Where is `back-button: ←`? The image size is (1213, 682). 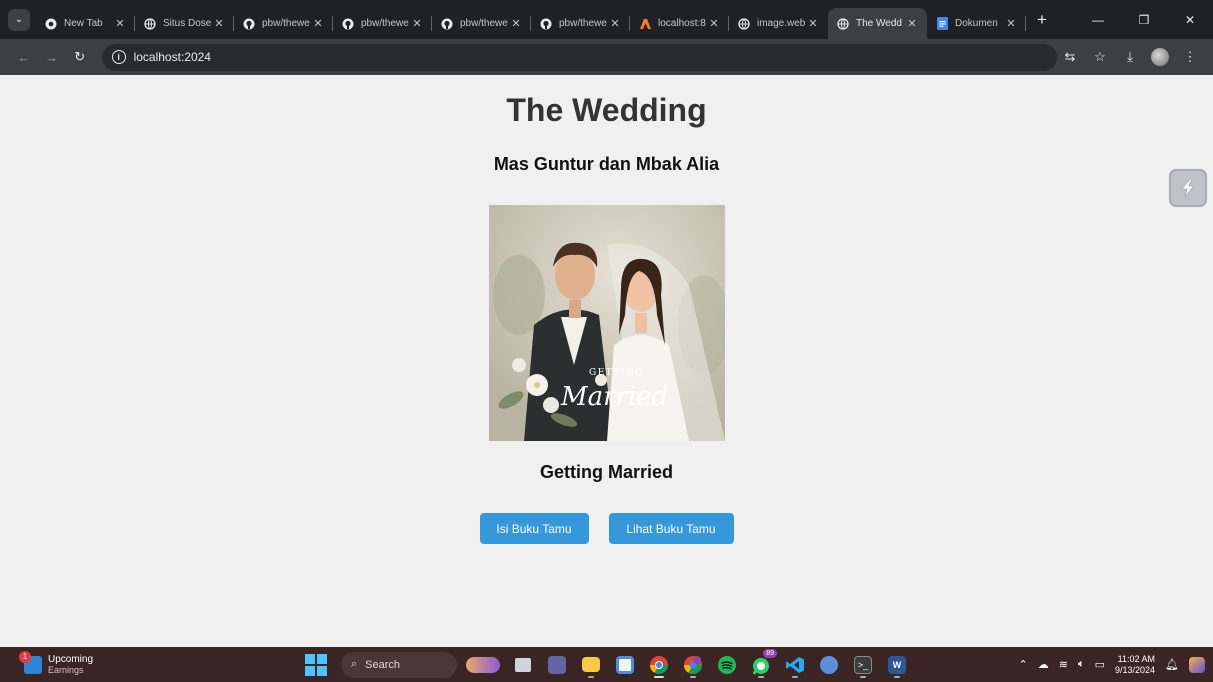
back-button: ← is located at coordinates (24, 57).